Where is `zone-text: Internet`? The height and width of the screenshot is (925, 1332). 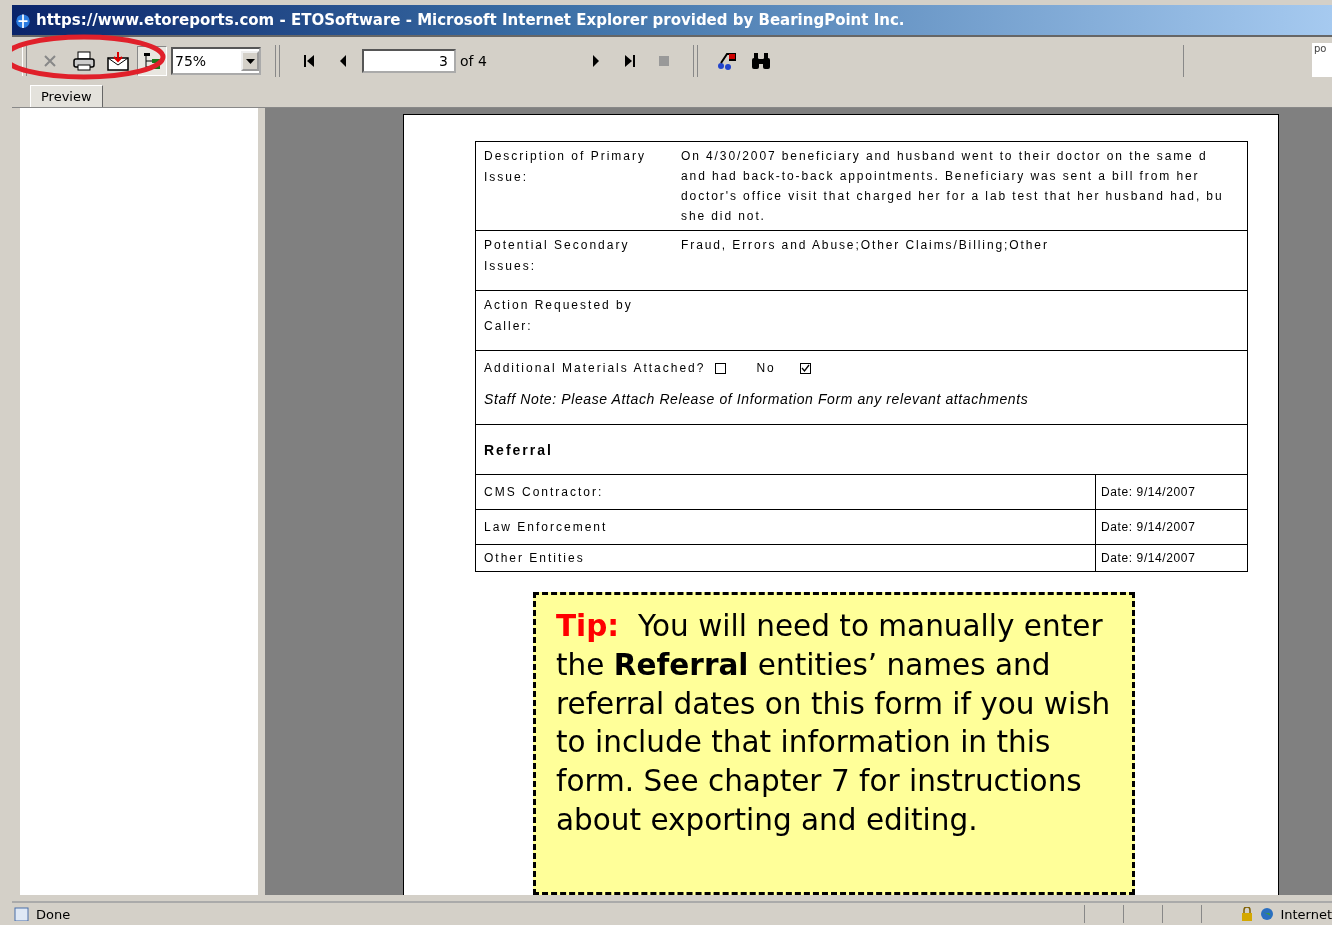 zone-text: Internet is located at coordinates (1306, 914).